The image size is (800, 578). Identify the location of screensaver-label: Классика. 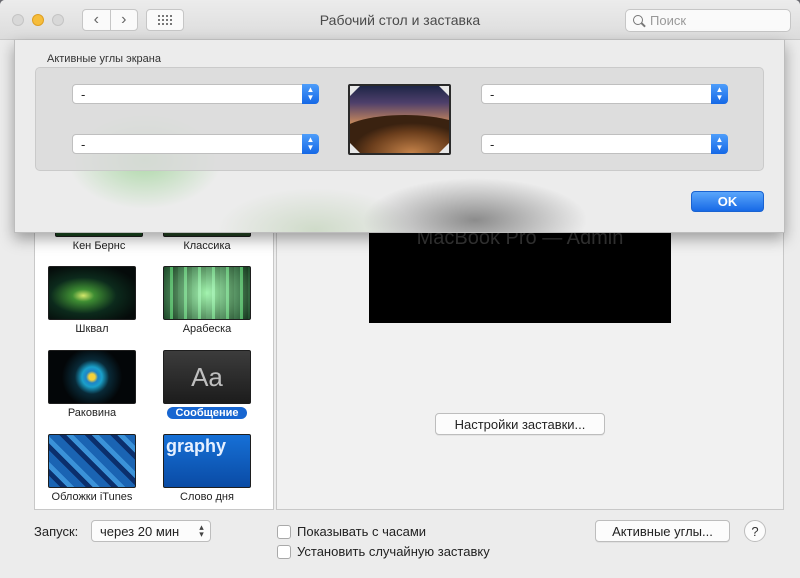
(207, 246).